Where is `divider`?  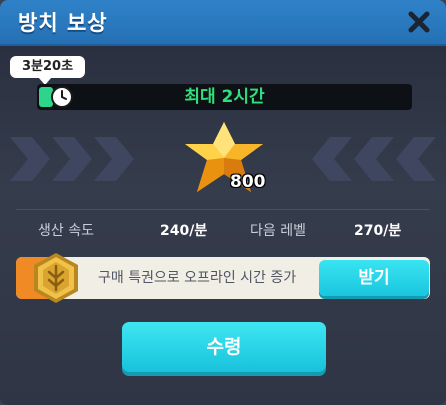 divider is located at coordinates (223, 209).